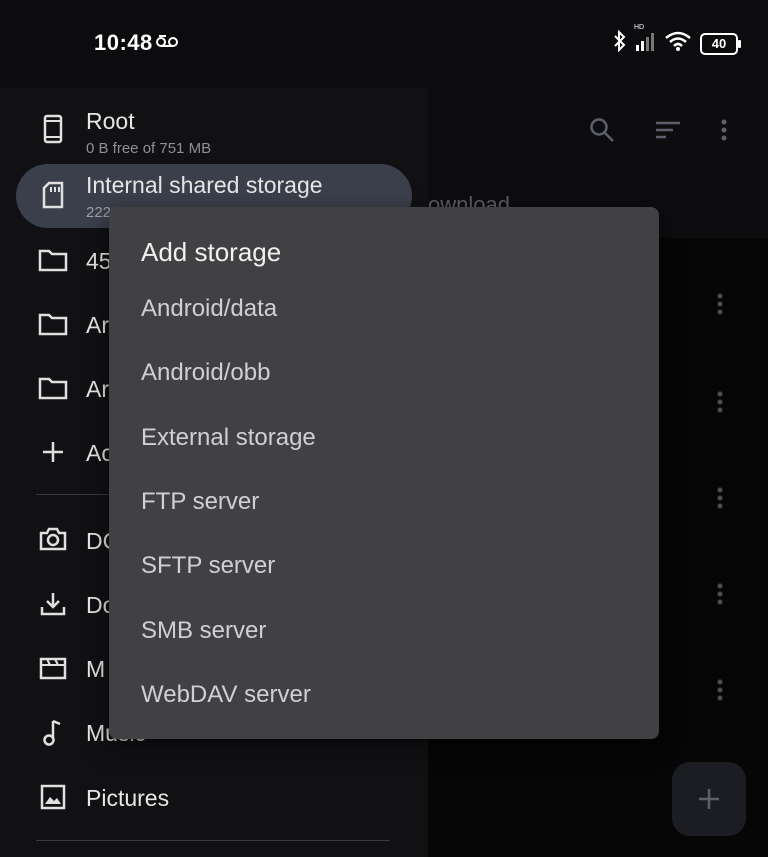 This screenshot has width=768, height=857. What do you see at coordinates (204, 630) in the screenshot?
I see `option-label: SMB server` at bounding box center [204, 630].